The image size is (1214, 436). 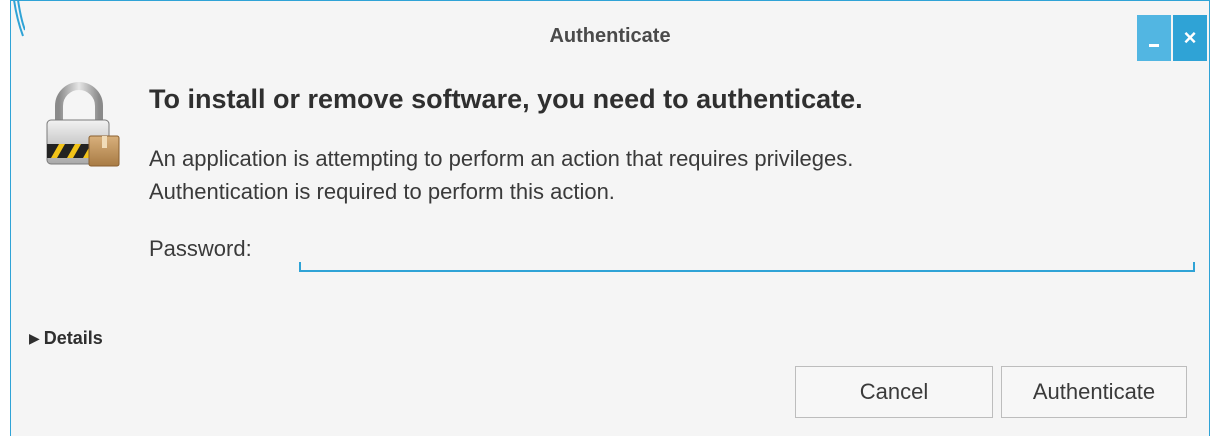 I want to click on close-icon: ×, so click(x=1190, y=37).